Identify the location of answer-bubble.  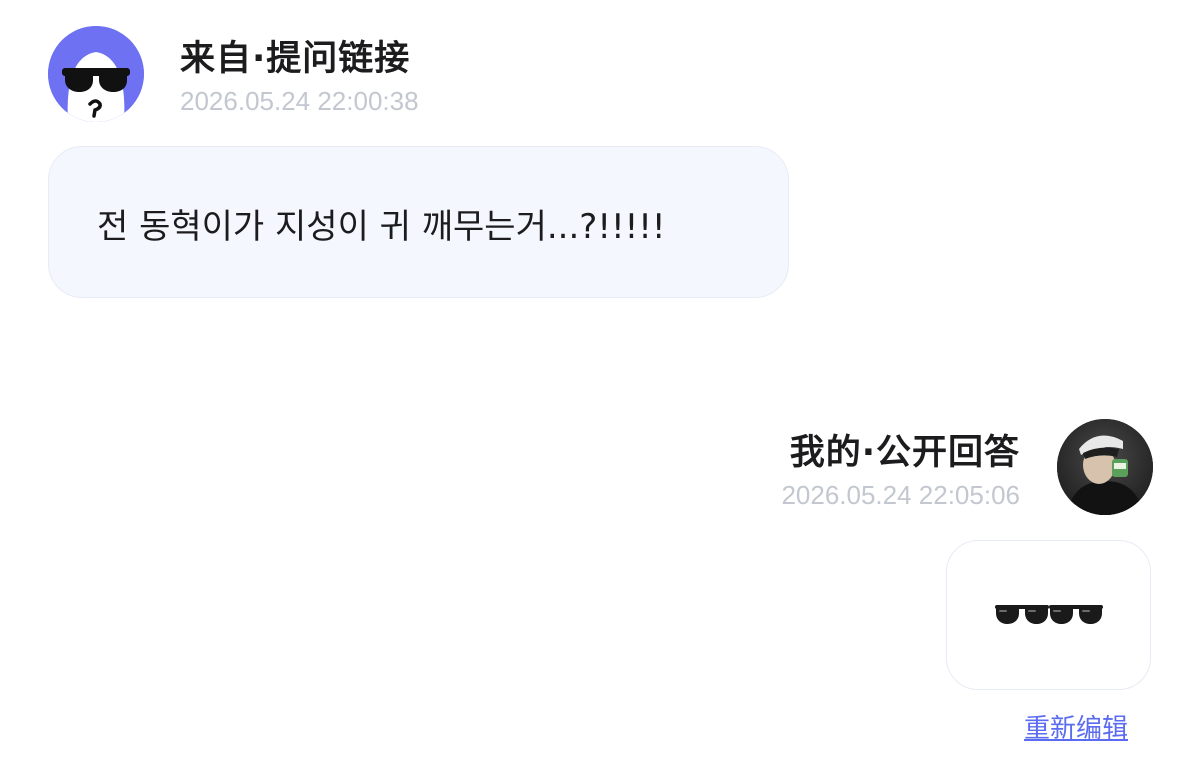
(1048, 615).